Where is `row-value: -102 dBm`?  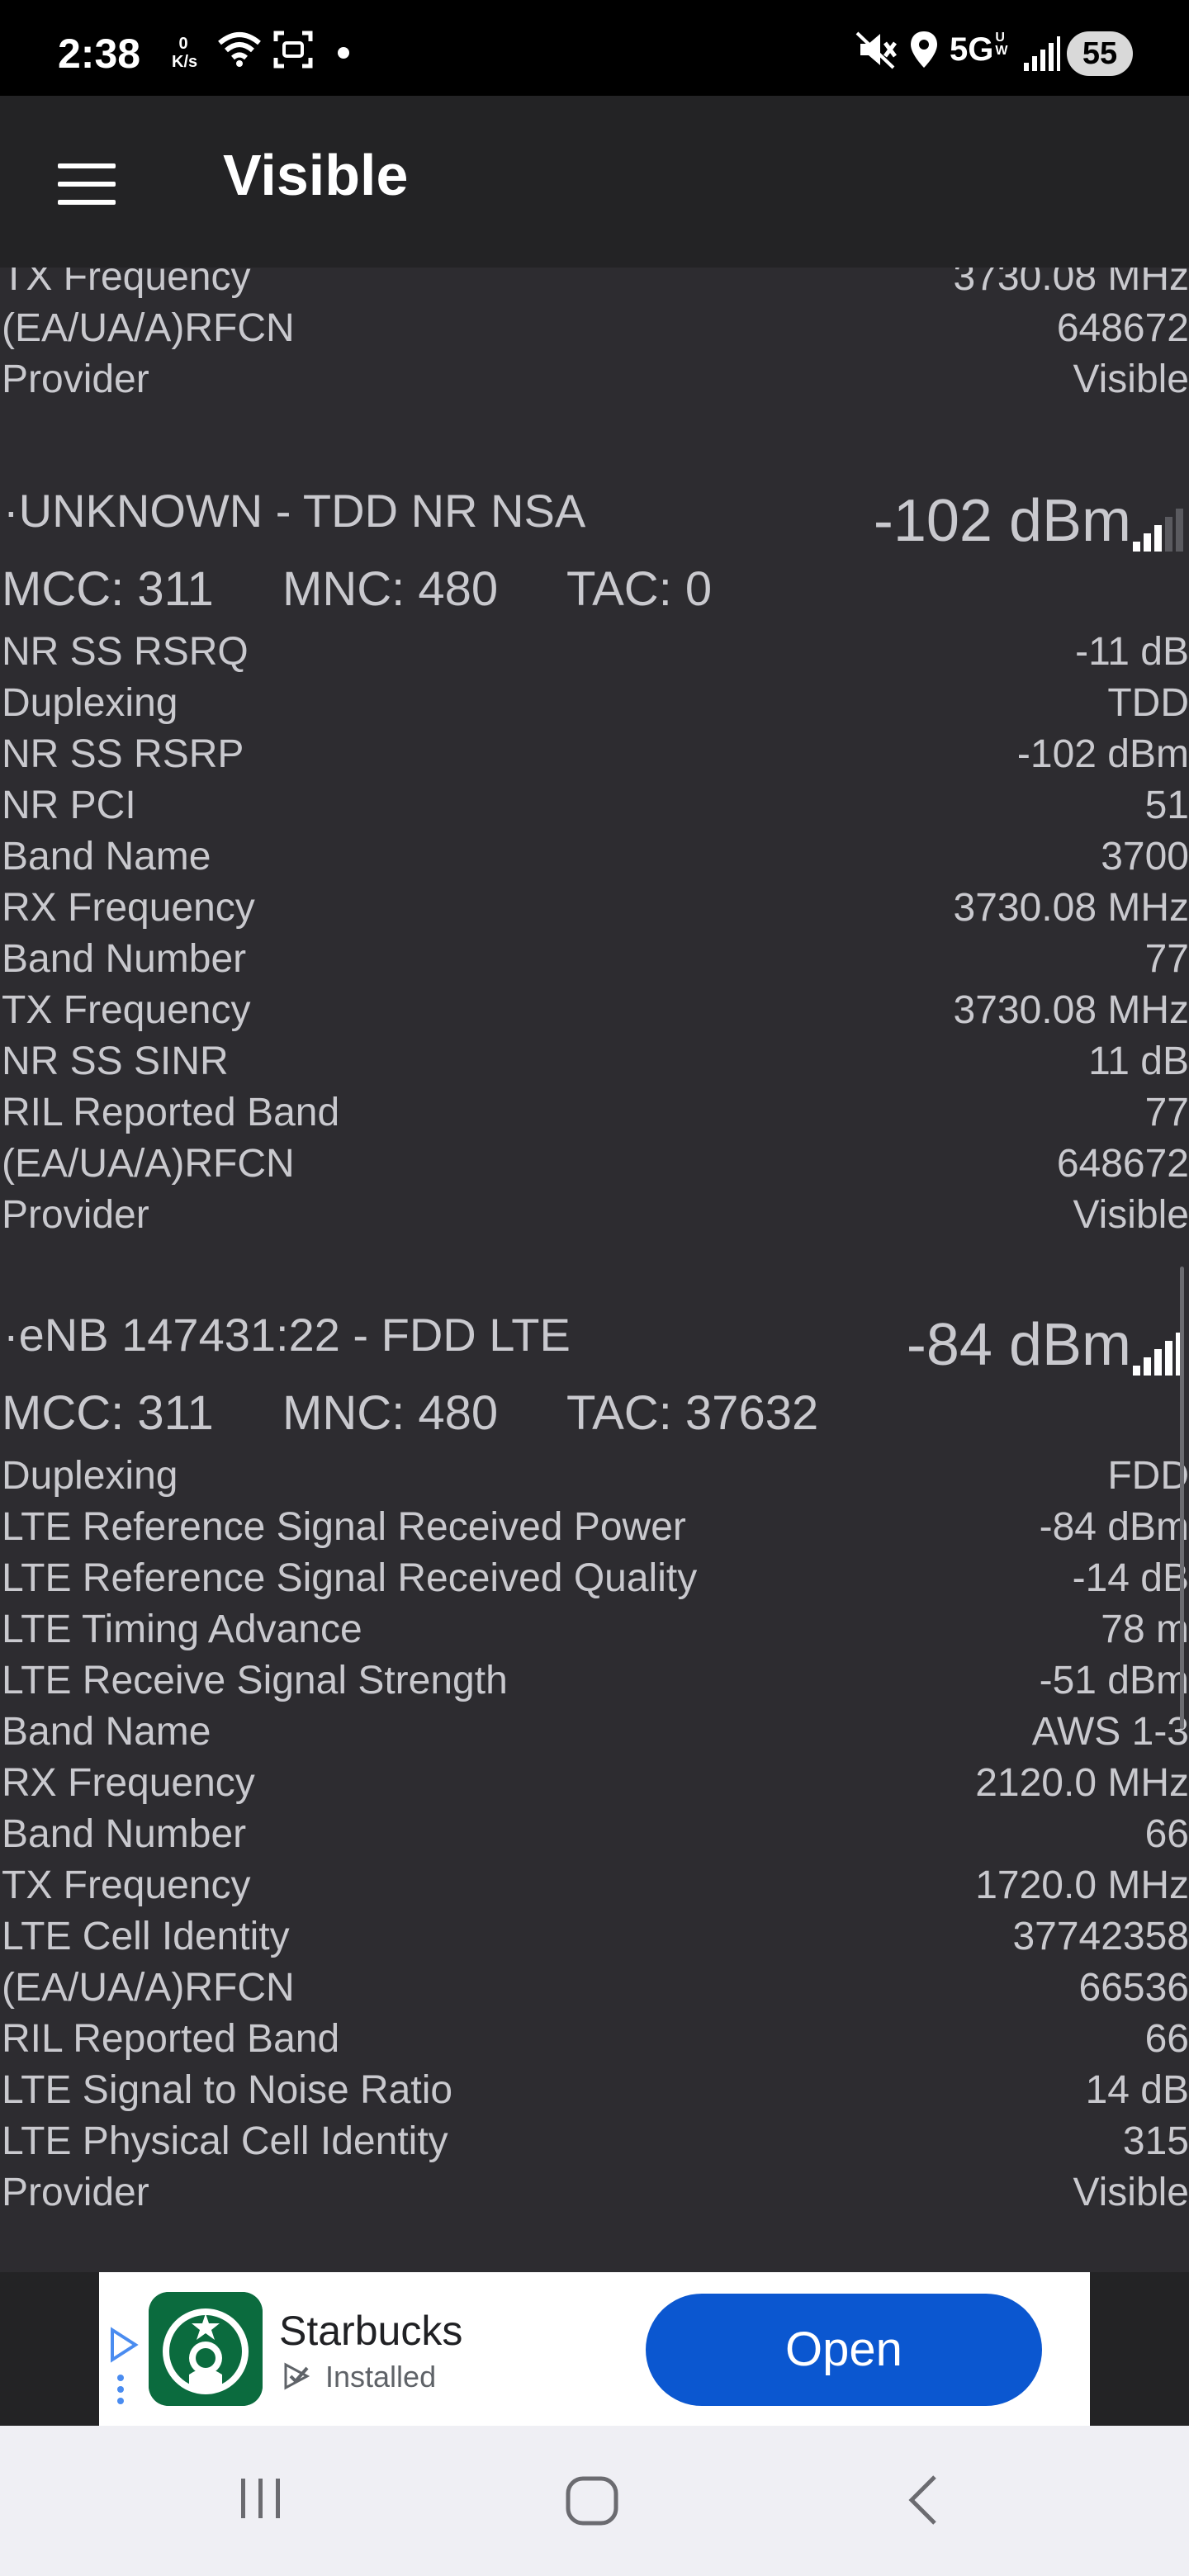
row-value: -102 dBm is located at coordinates (1102, 754).